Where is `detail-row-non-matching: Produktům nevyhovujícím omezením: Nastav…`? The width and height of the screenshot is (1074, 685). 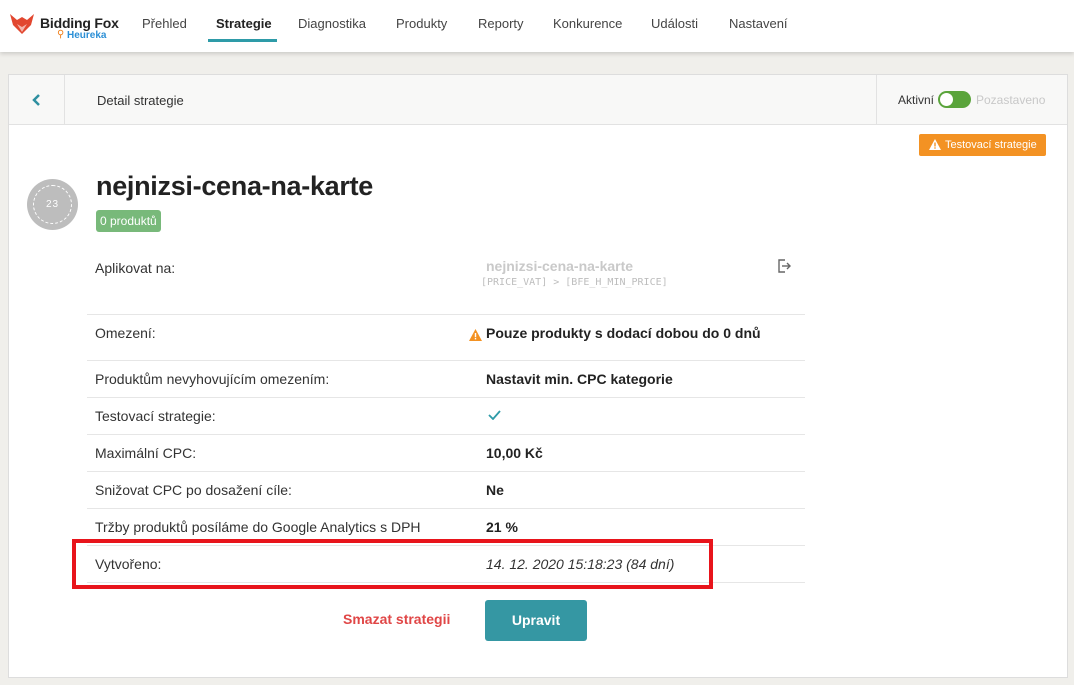
detail-row-non-matching: Produktům nevyhovujícím omezením: Nastav… is located at coordinates (446, 379).